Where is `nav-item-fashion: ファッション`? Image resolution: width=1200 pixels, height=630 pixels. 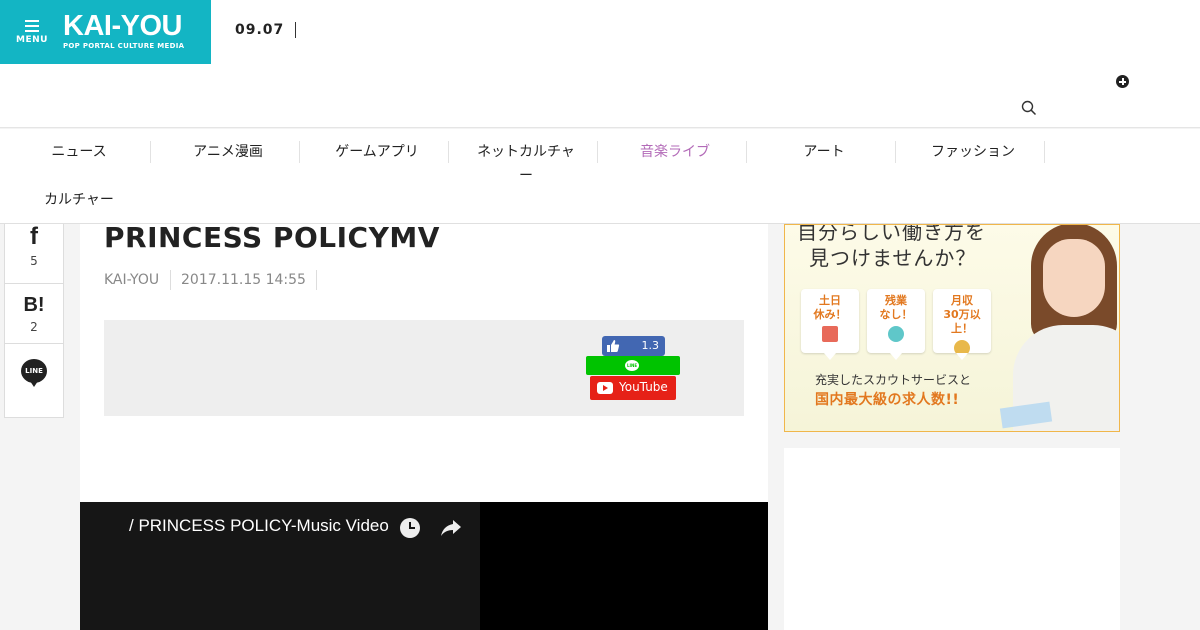
nav-item-fashion: ファッション is located at coordinates (973, 152).